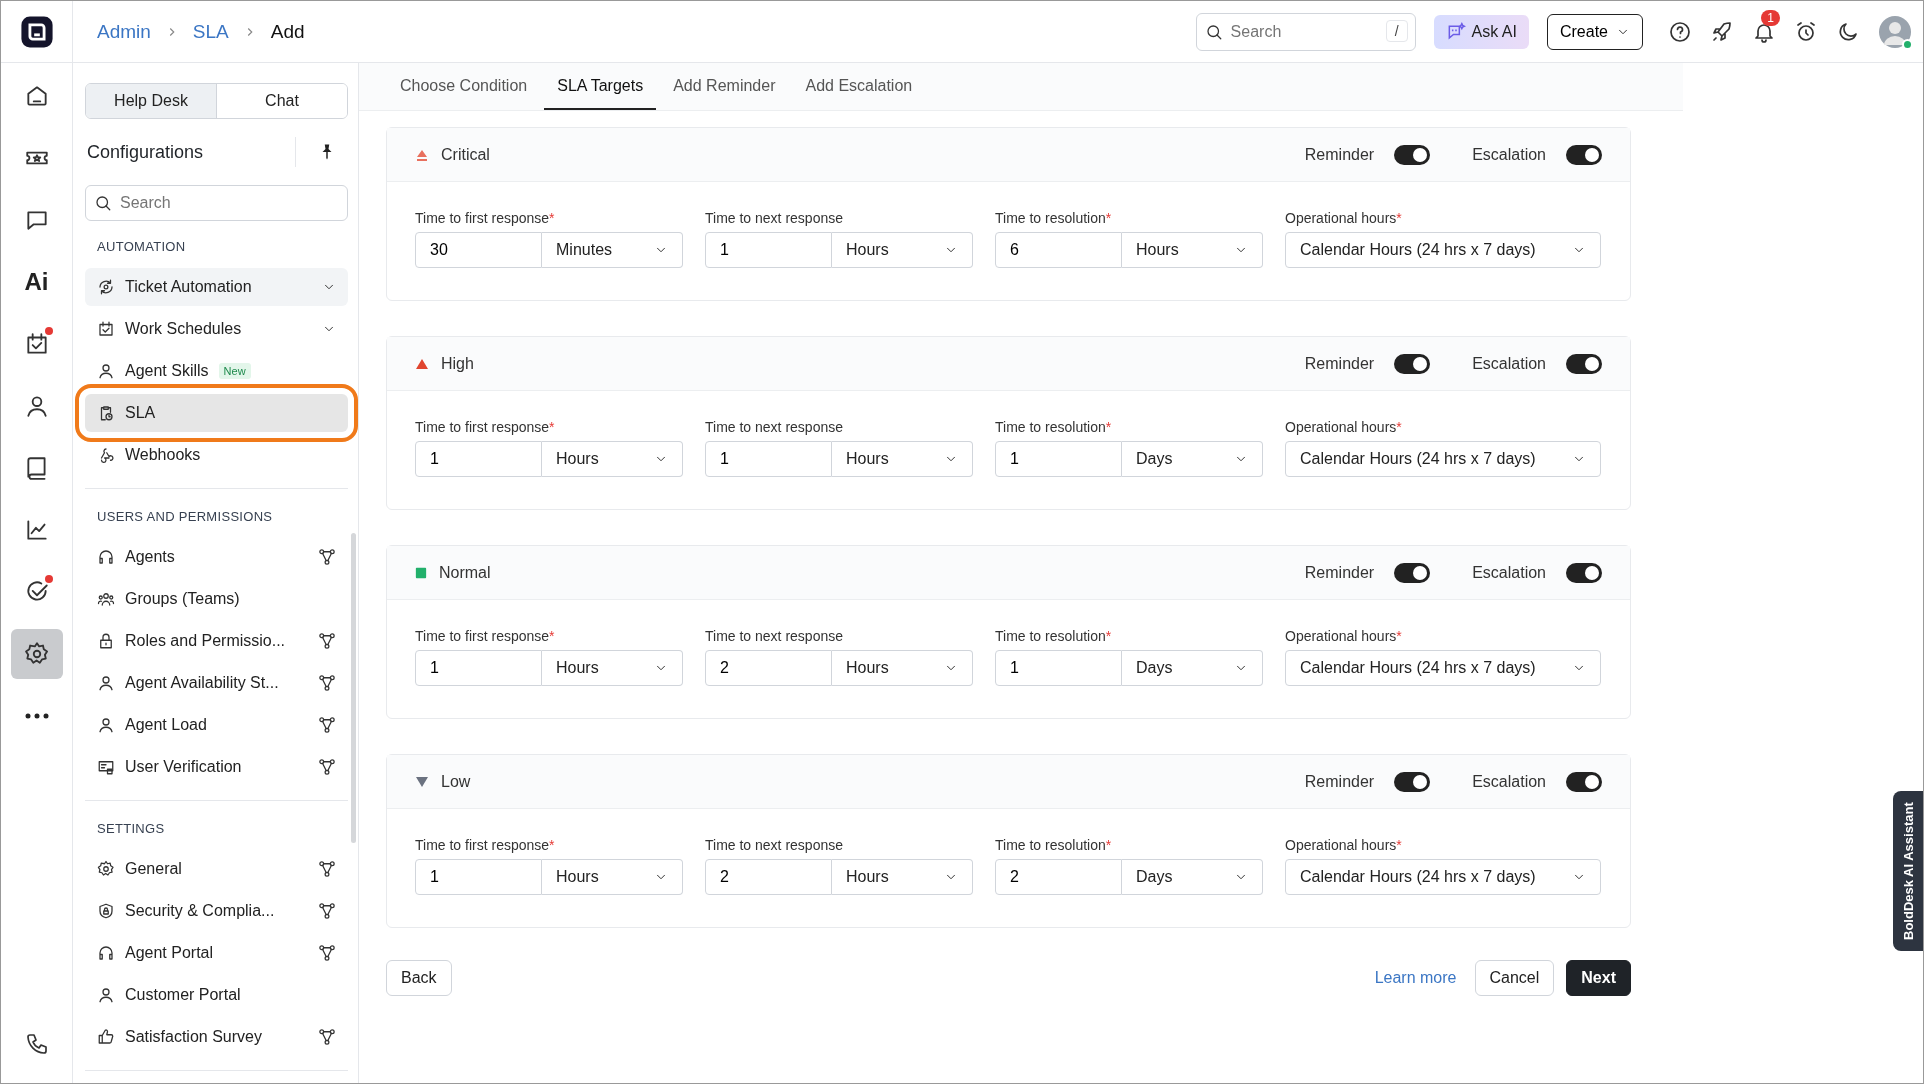 This screenshot has width=1924, height=1084. What do you see at coordinates (183, 329) in the screenshot?
I see `nav-item-label: Work Schedules` at bounding box center [183, 329].